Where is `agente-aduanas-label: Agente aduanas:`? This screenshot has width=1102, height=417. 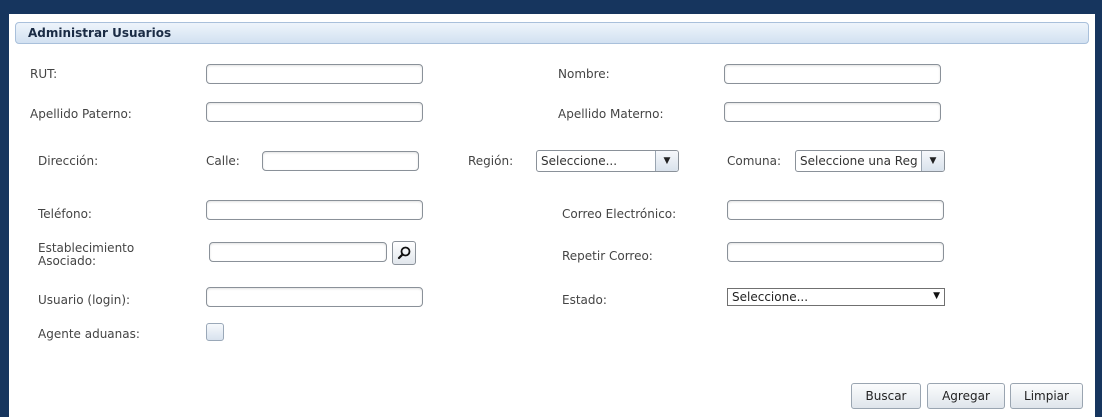 agente-aduanas-label: Agente aduanas: is located at coordinates (89, 334).